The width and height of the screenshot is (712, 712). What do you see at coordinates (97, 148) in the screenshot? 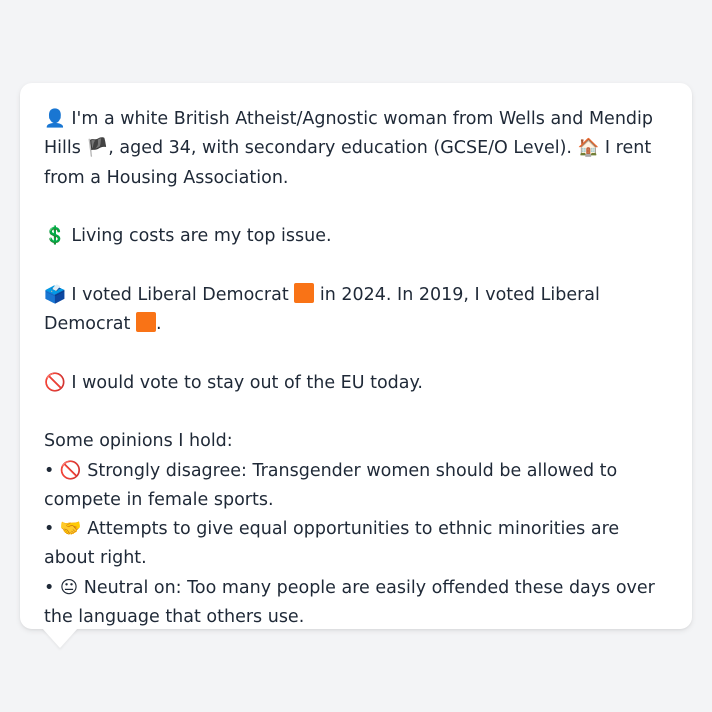
I see `england-flag-icon: 🏴` at bounding box center [97, 148].